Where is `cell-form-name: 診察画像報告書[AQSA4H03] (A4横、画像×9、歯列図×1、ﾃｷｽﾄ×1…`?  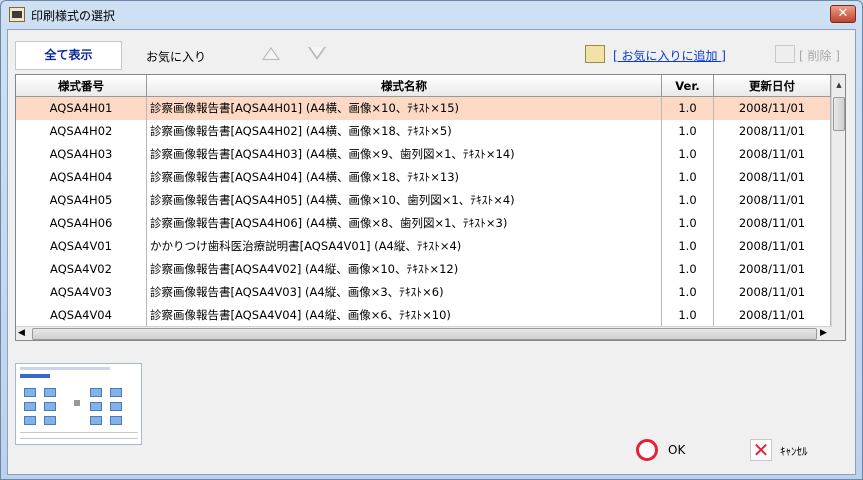 cell-form-name: 診察画像報告書[AQSA4H03] (A4横、画像×9、歯列図×1、ﾃｷｽﾄ×1… is located at coordinates (404, 154).